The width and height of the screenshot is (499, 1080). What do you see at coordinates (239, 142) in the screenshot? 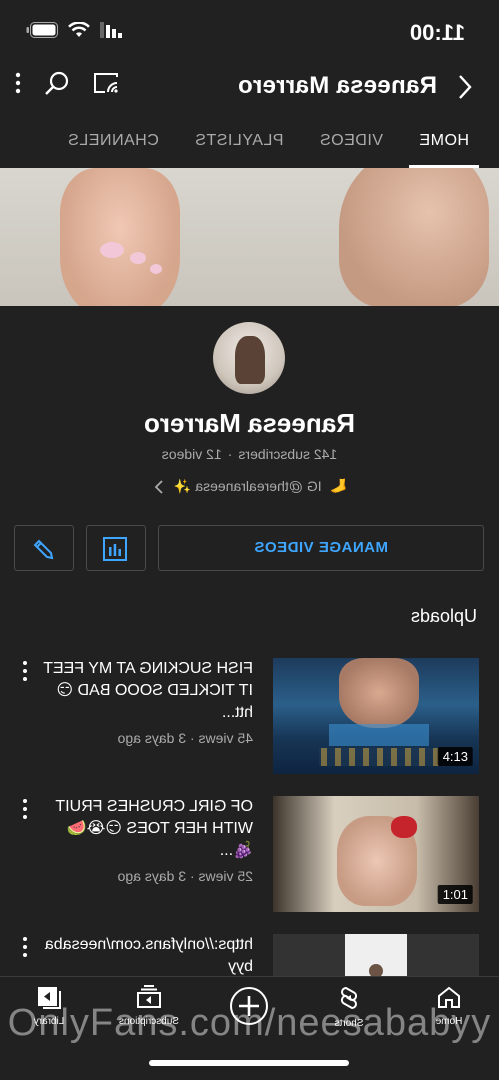
I see `tab-playlists: PLAYLISTS` at bounding box center [239, 142].